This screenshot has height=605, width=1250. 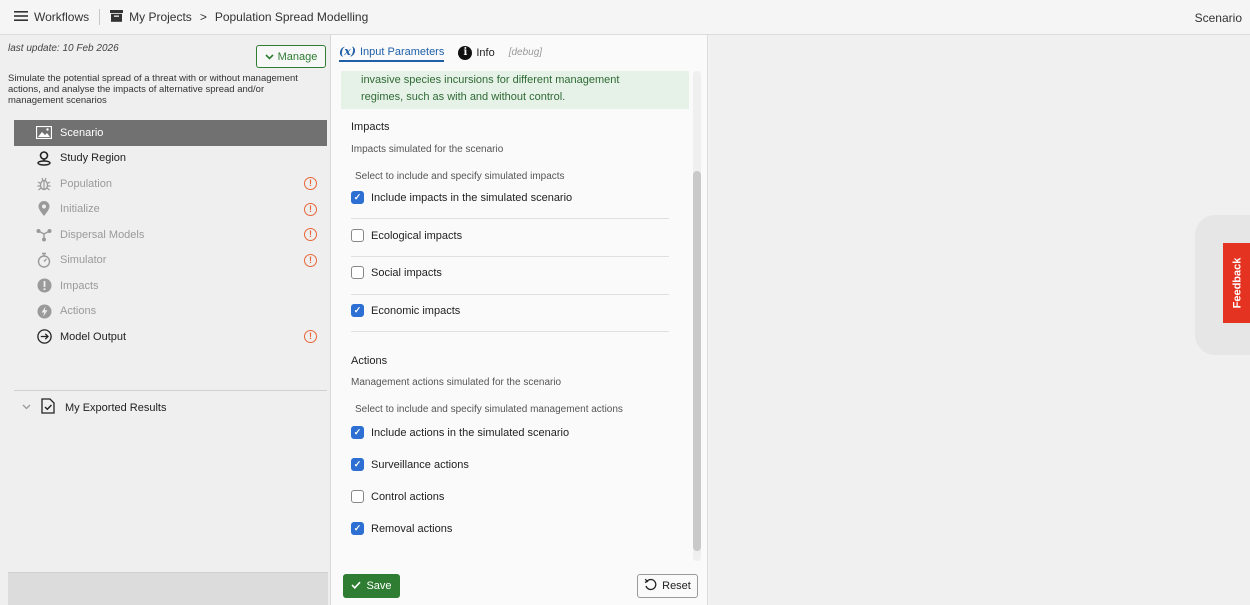 I want to click on reset-label: Reset, so click(x=676, y=586).